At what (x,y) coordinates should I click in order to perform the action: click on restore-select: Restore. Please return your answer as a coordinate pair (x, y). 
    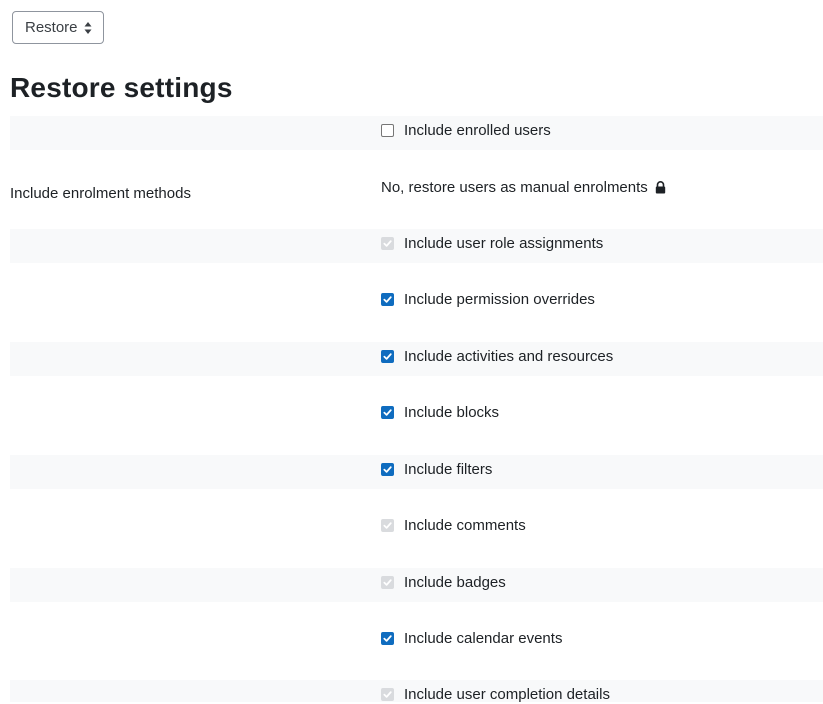
    Looking at the image, I should click on (58, 27).